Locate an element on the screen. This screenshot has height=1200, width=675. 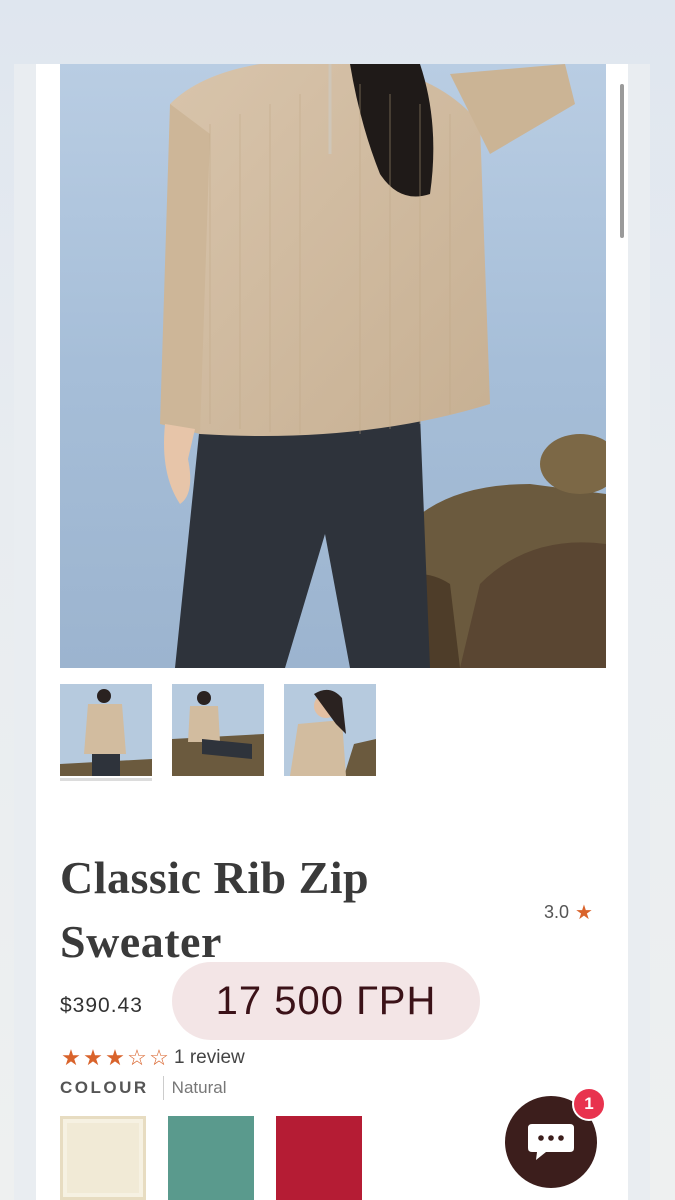
scrollbar is located at coordinates (622, 161).